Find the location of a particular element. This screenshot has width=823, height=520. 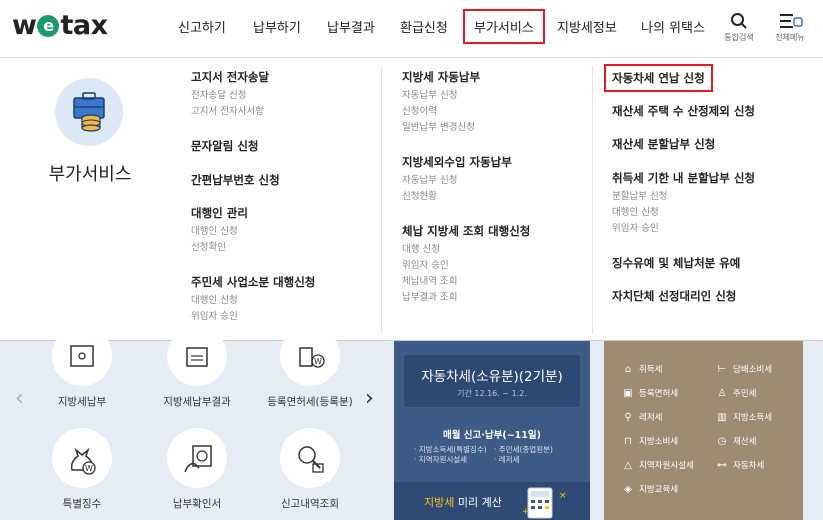

quick-item-report-history: 신고내역조회 is located at coordinates (310, 469).